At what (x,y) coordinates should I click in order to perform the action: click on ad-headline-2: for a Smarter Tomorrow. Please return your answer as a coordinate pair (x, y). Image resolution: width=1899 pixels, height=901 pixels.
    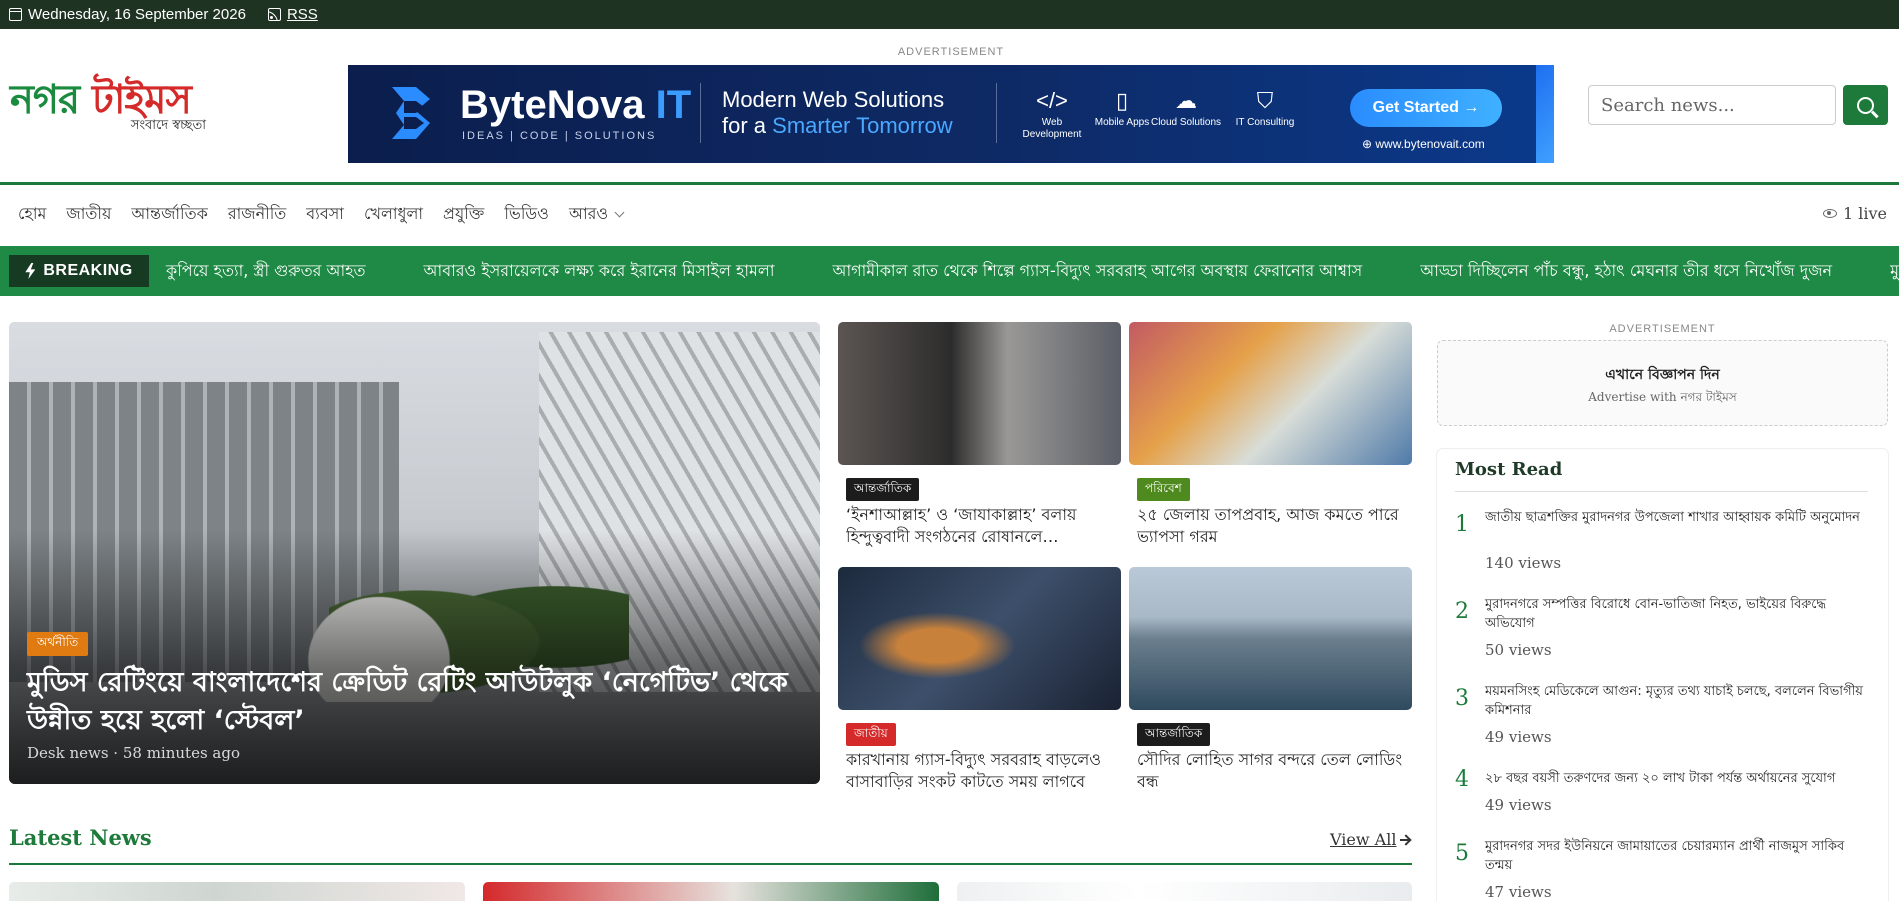
    Looking at the image, I should click on (837, 125).